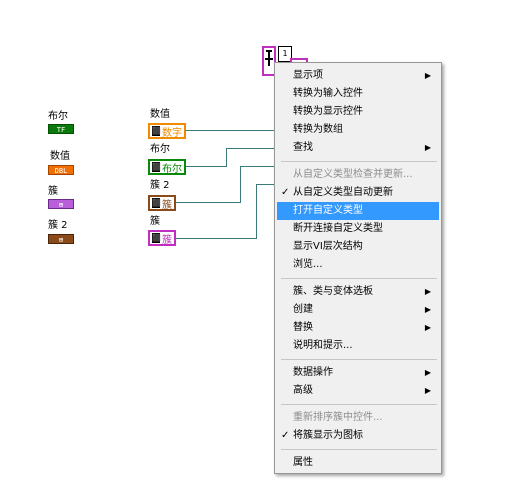 This screenshot has height=488, width=513. I want to click on menu-item: 替换 ▶, so click(358, 328).